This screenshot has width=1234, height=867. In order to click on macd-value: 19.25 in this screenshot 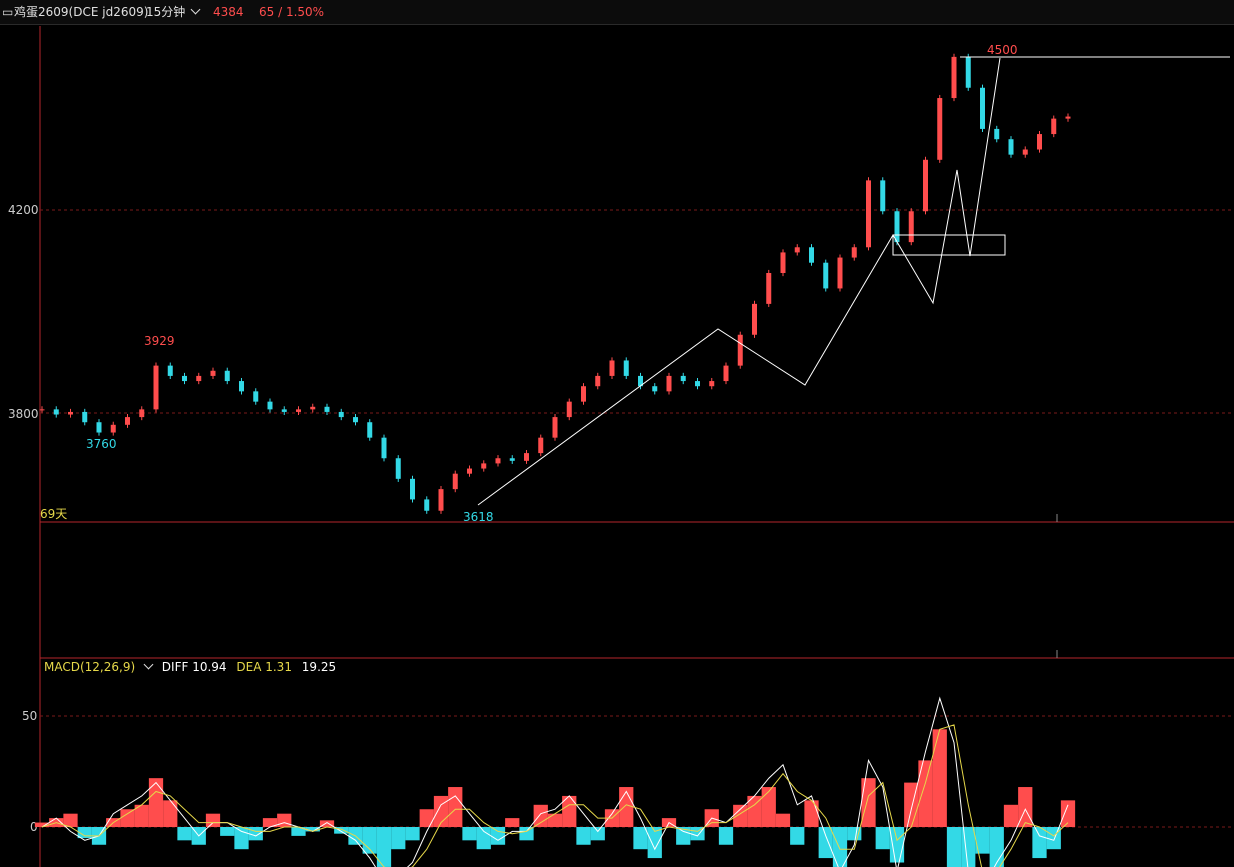, I will do `click(319, 667)`.